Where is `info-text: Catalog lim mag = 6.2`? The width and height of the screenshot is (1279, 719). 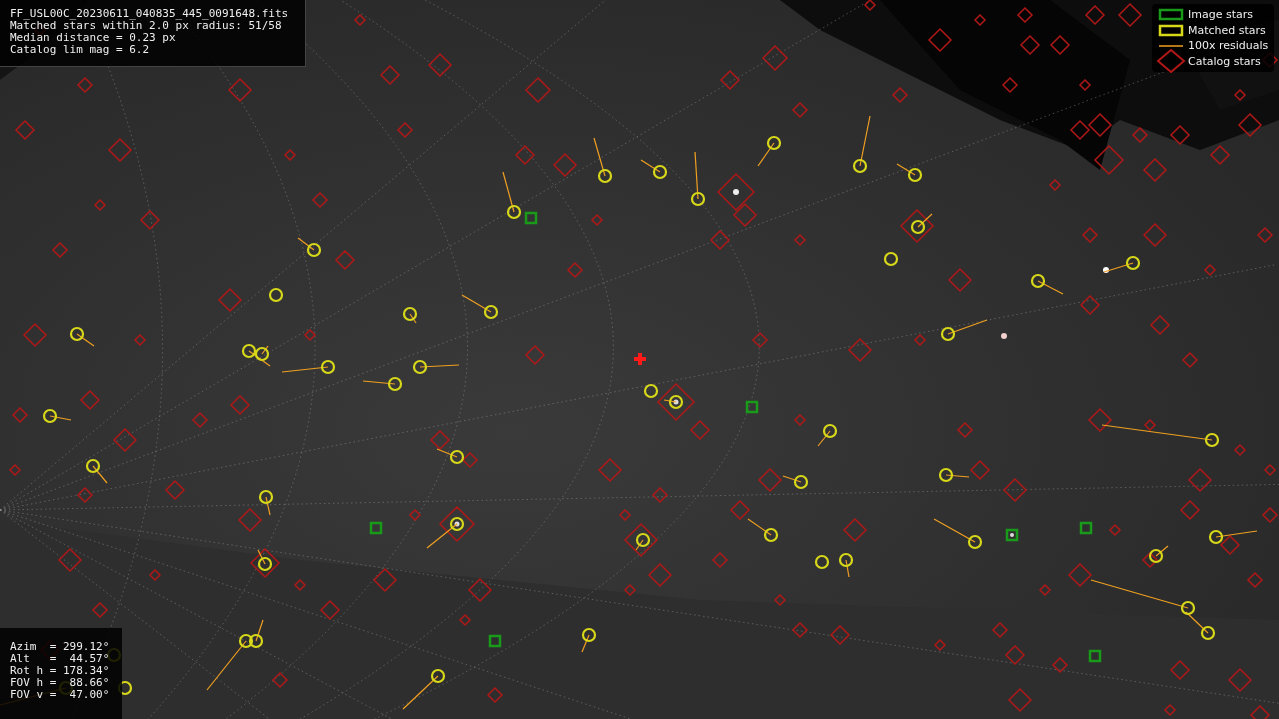
info-text: Catalog lim mag = 6.2 is located at coordinates (80, 50).